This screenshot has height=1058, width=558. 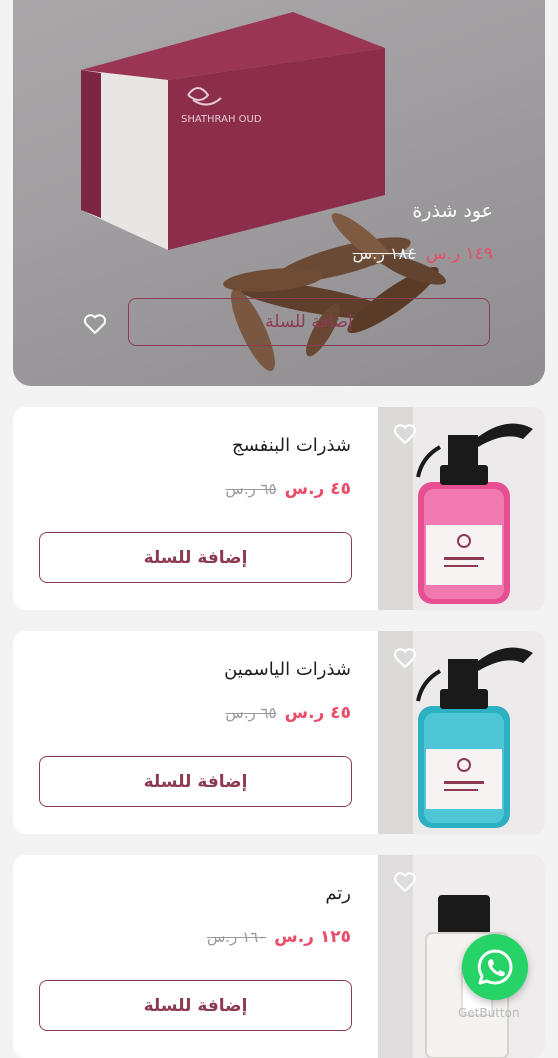 I want to click on product-old-price: ١٦٠ ر.س, so click(x=236, y=937).